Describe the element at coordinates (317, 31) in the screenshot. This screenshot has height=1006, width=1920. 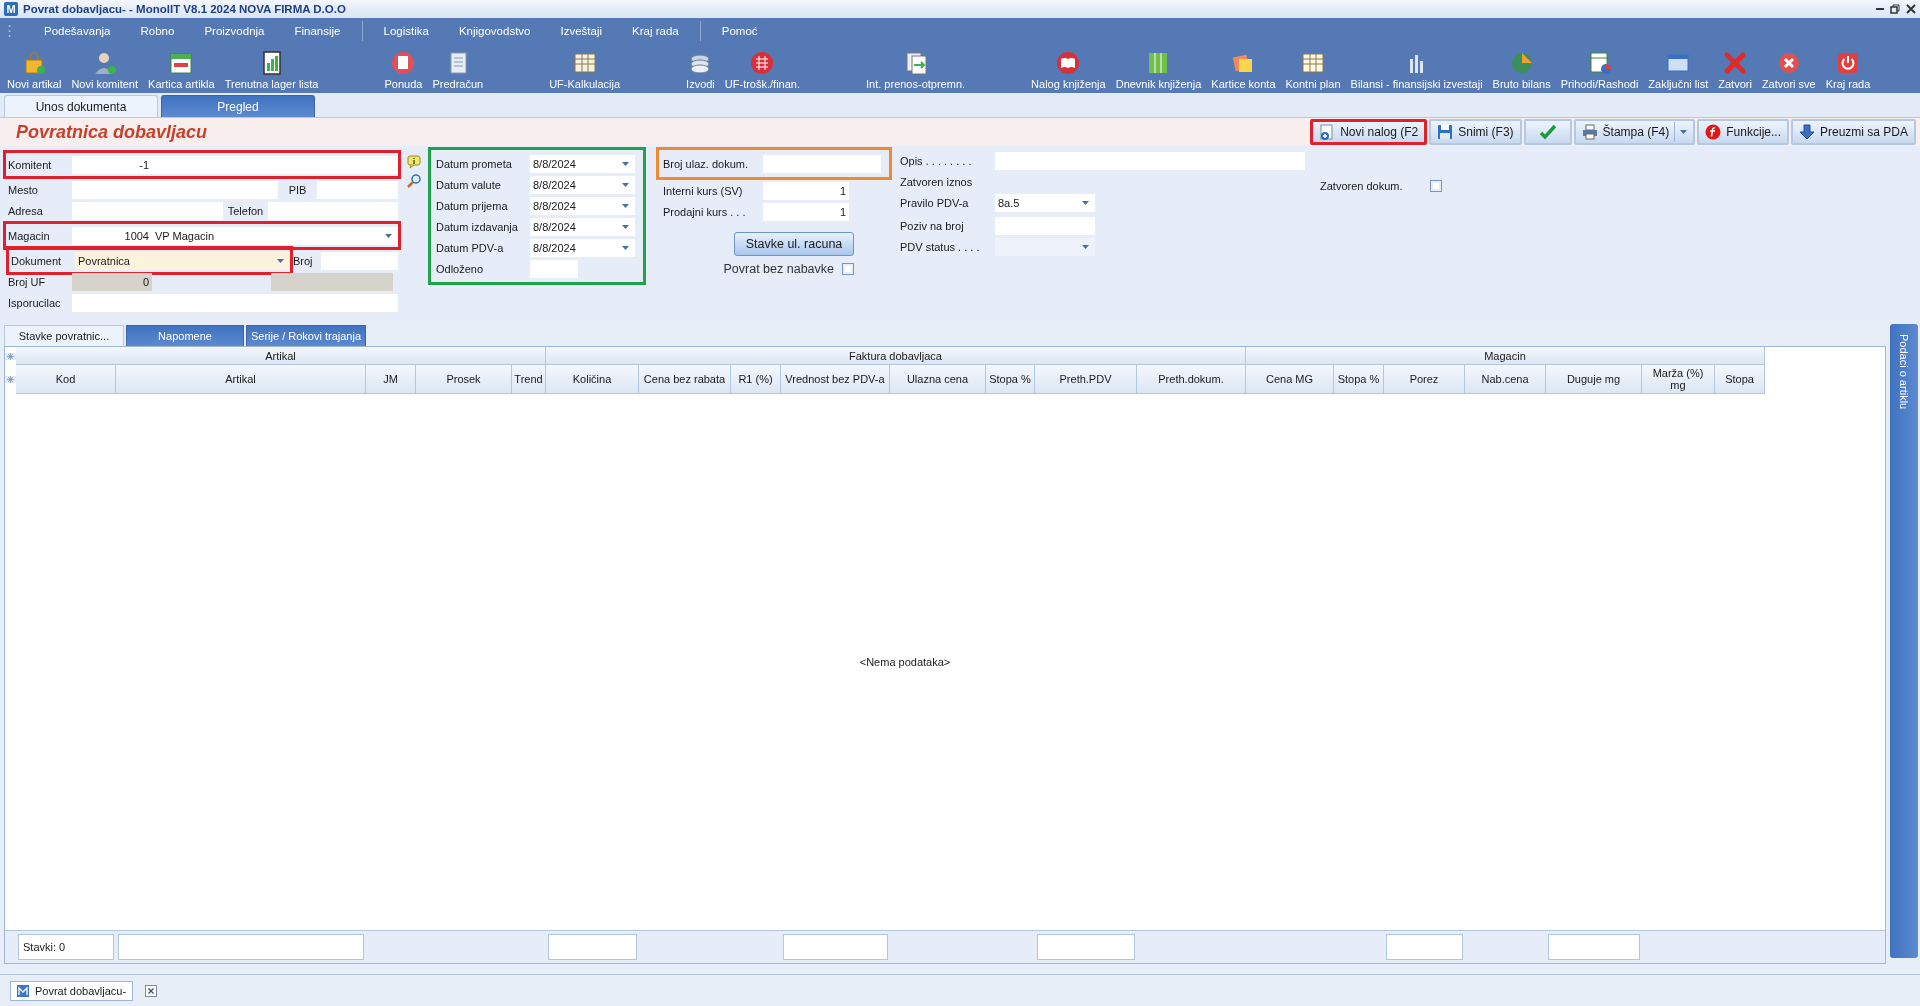
I see `menu-item: Finansije` at that location.